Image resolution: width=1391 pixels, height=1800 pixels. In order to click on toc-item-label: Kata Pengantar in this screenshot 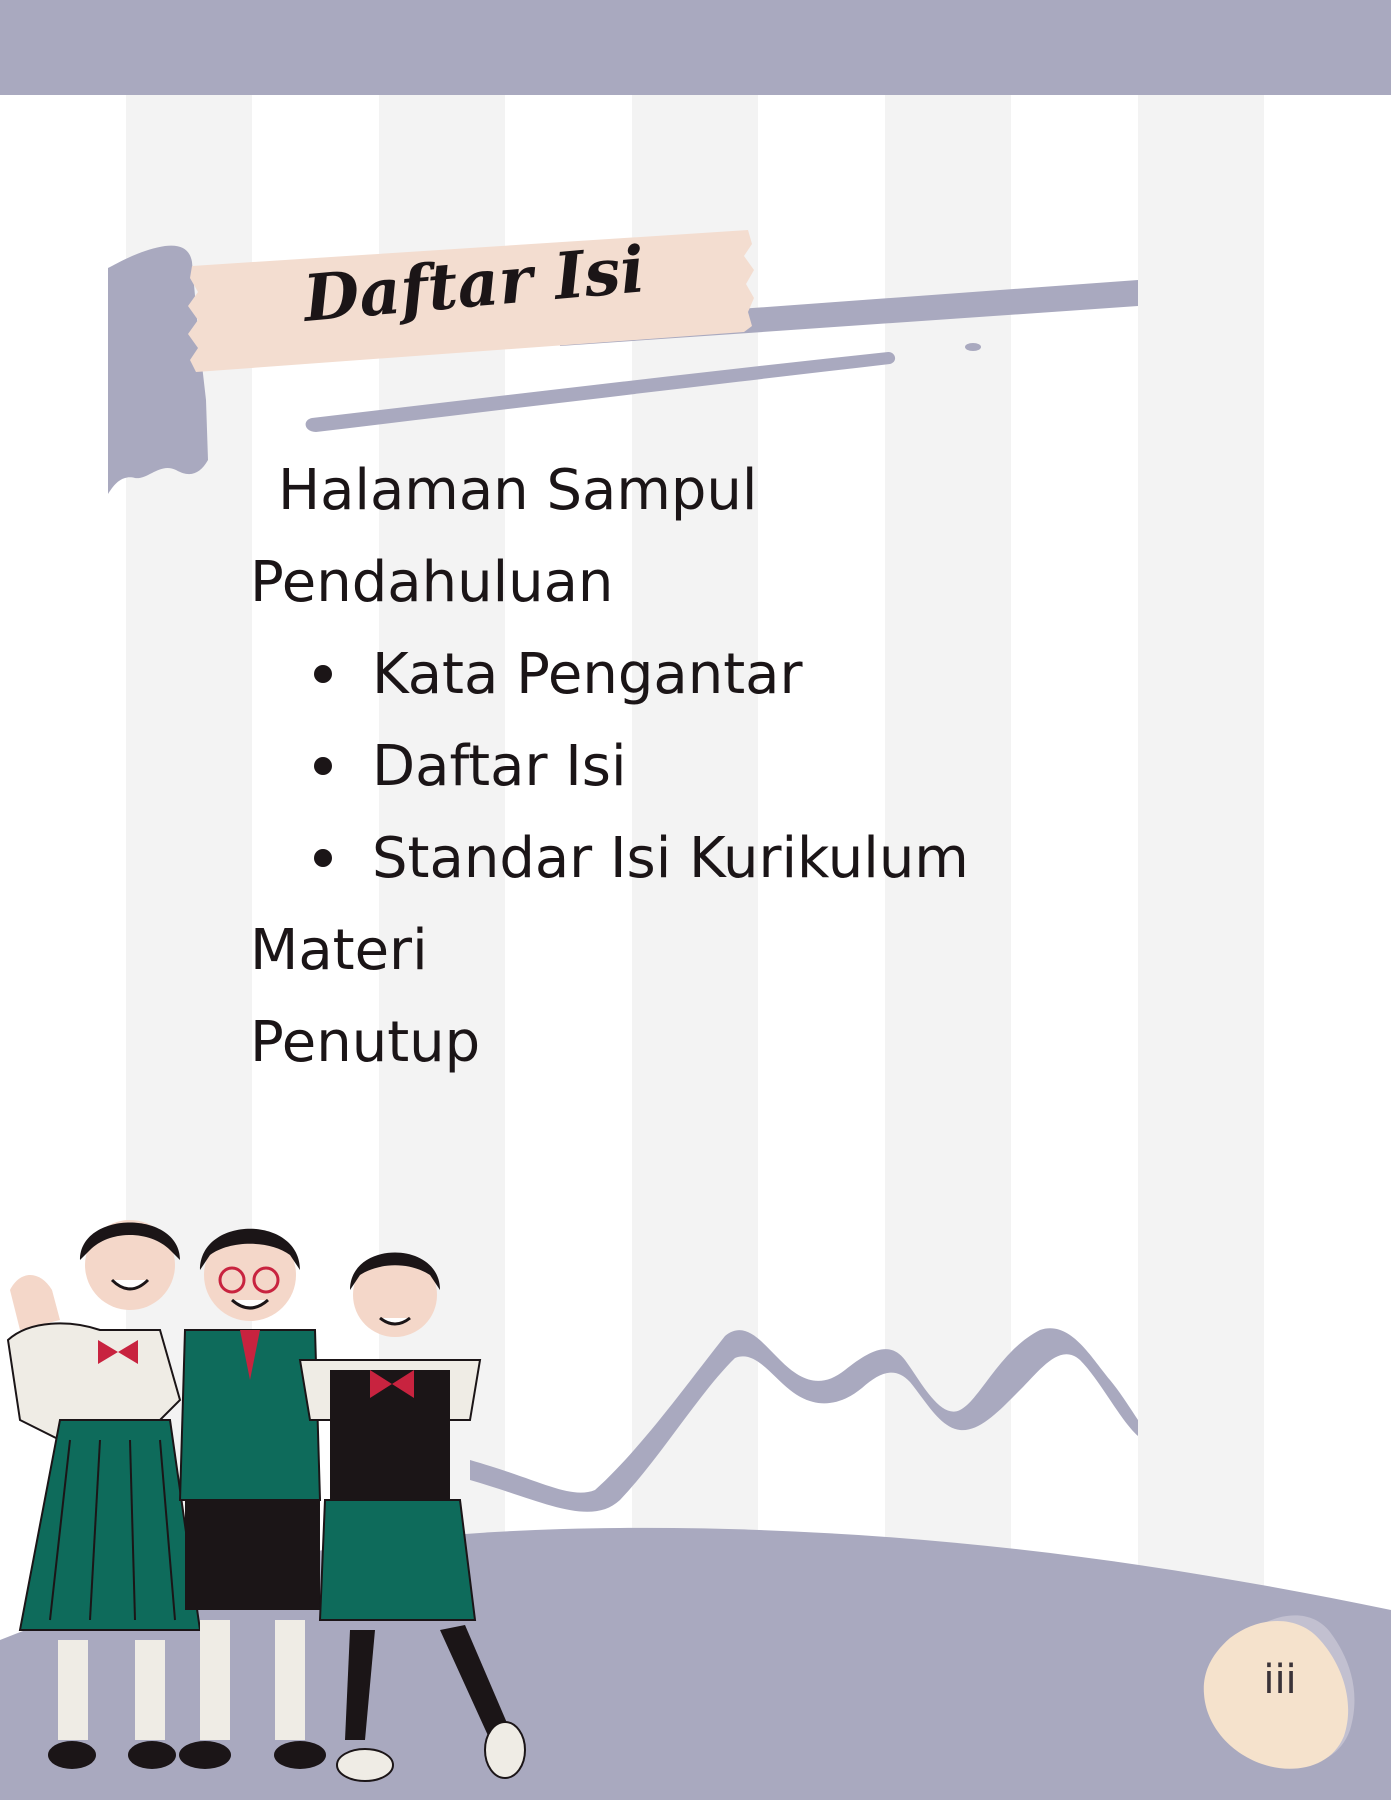, I will do `click(587, 674)`.